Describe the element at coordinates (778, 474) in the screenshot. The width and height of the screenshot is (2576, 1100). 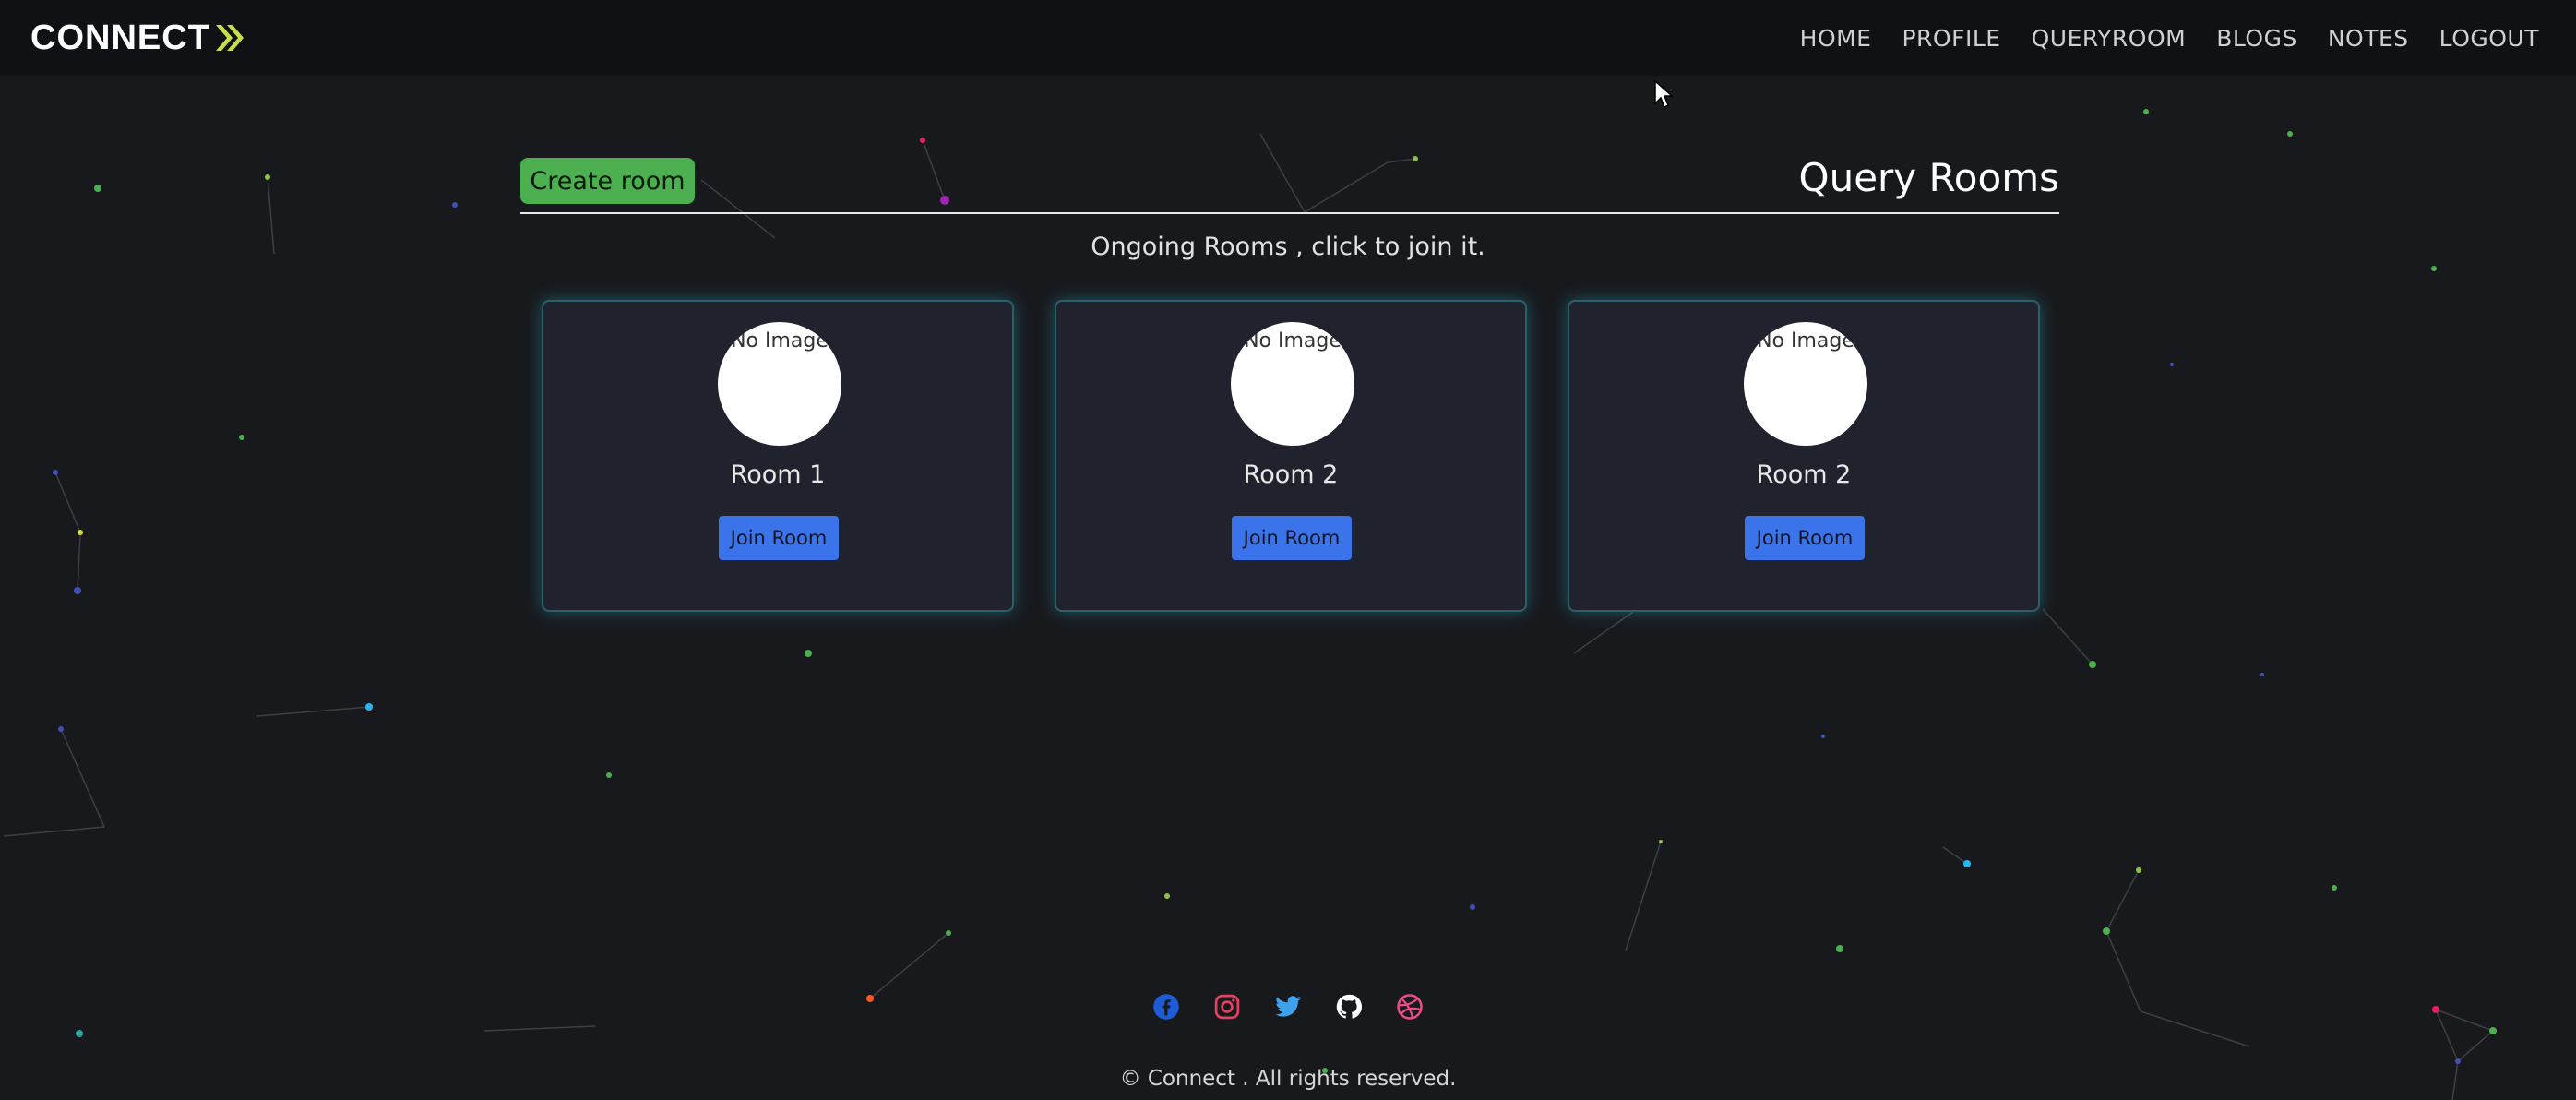
I see `room-name: Room 1` at that location.